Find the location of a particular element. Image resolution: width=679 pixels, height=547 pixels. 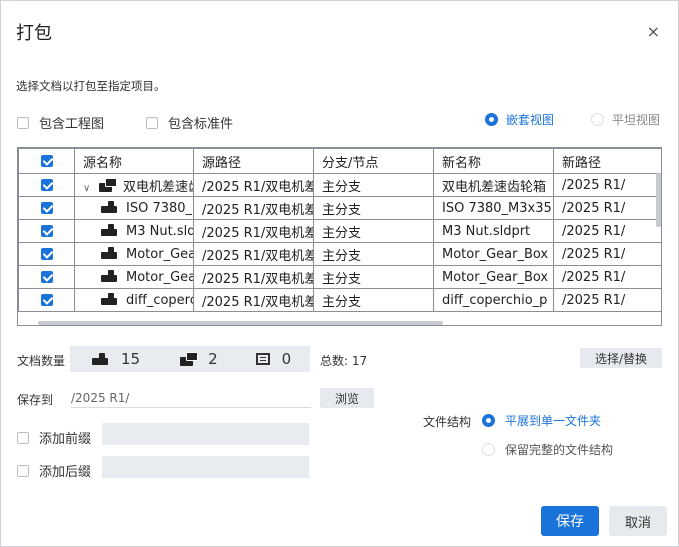

flat-view-option: 平坦视图 is located at coordinates (625, 119).